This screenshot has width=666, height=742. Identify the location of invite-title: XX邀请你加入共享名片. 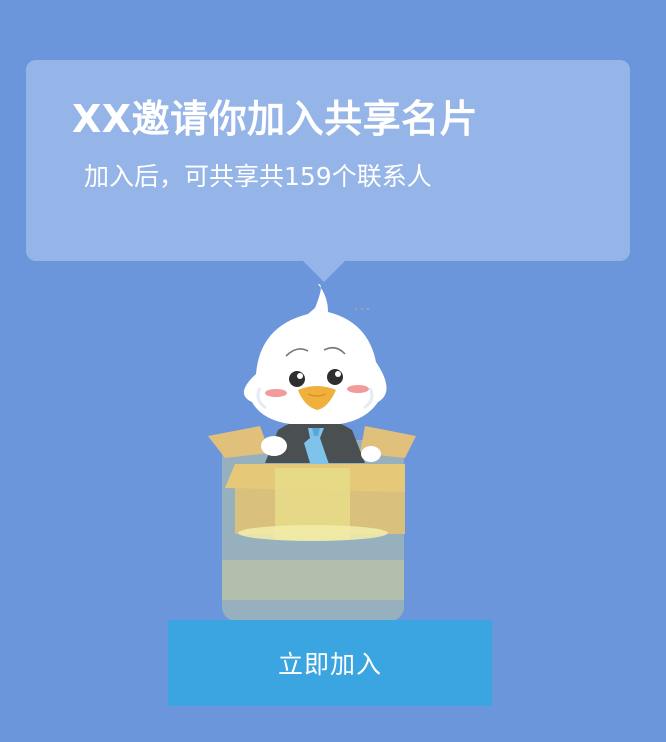
(275, 119).